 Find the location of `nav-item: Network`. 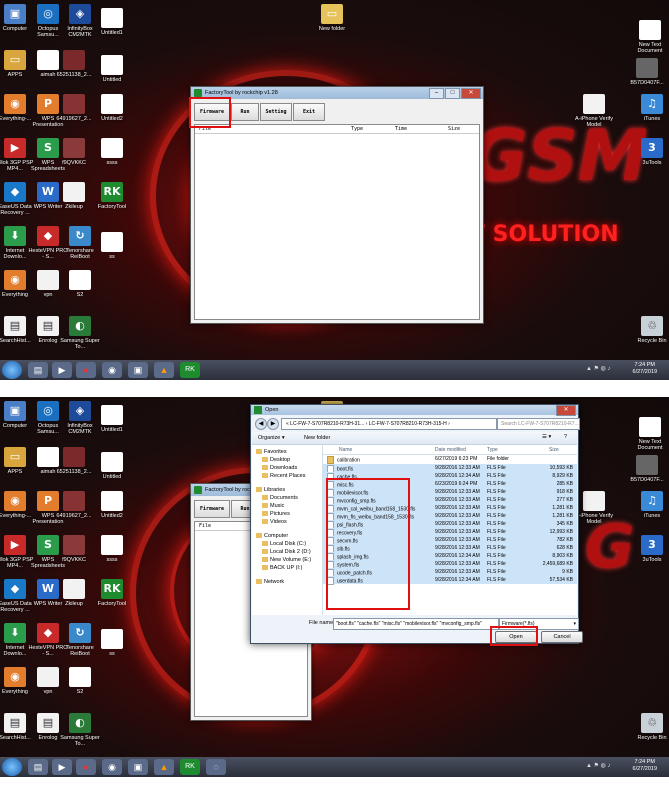

nav-item: Network is located at coordinates (270, 582).